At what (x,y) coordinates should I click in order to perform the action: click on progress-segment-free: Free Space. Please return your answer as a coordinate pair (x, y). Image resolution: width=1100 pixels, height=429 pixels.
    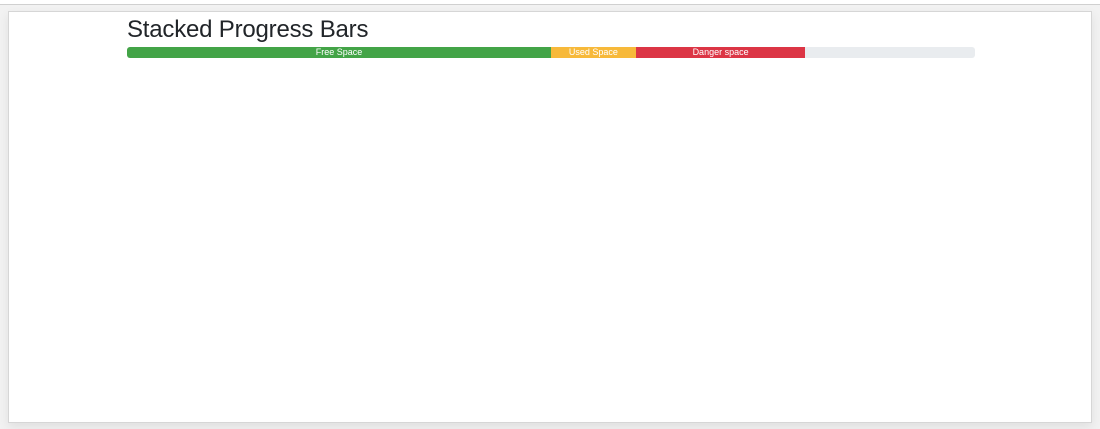
    Looking at the image, I should click on (339, 52).